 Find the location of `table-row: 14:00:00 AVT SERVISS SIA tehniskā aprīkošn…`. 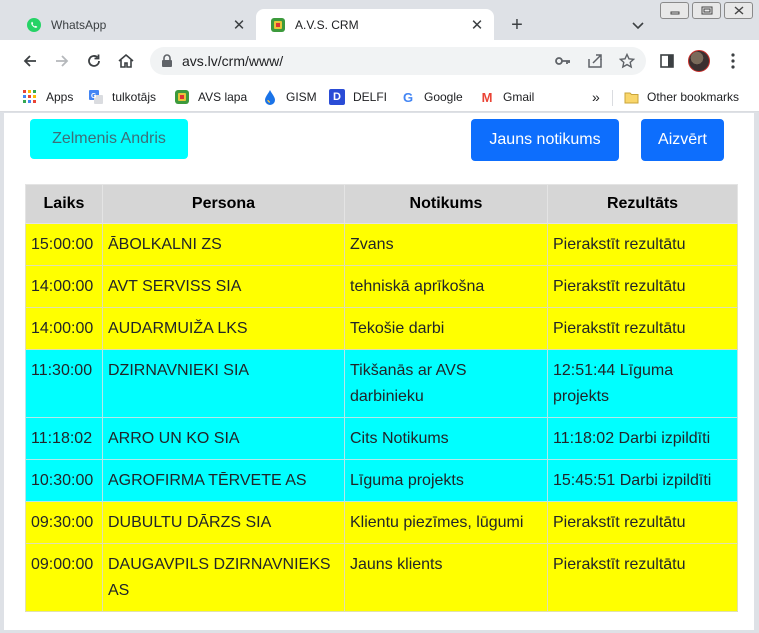

table-row: 14:00:00 AVT SERVISS SIA tehniskā aprīkošn… is located at coordinates (381, 286).